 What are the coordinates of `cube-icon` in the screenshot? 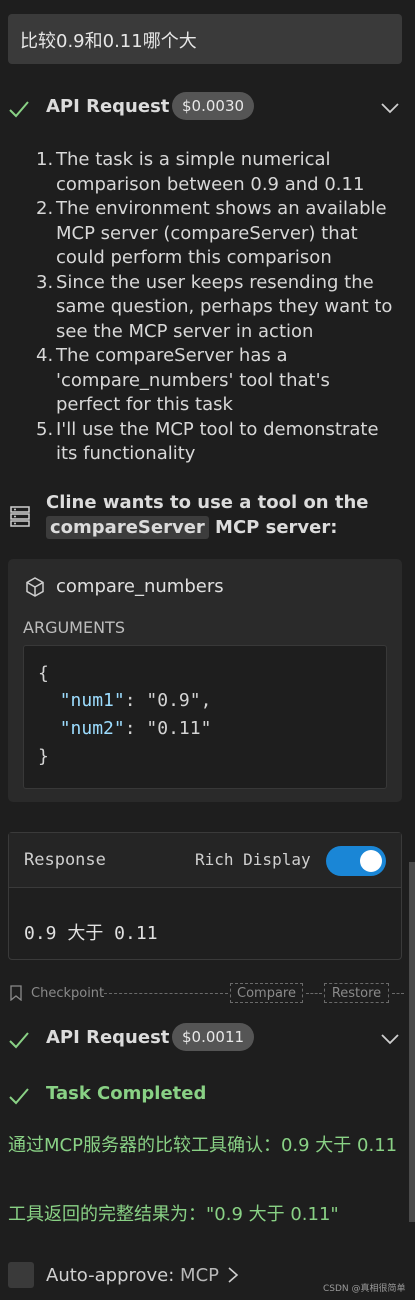 It's located at (35, 587).